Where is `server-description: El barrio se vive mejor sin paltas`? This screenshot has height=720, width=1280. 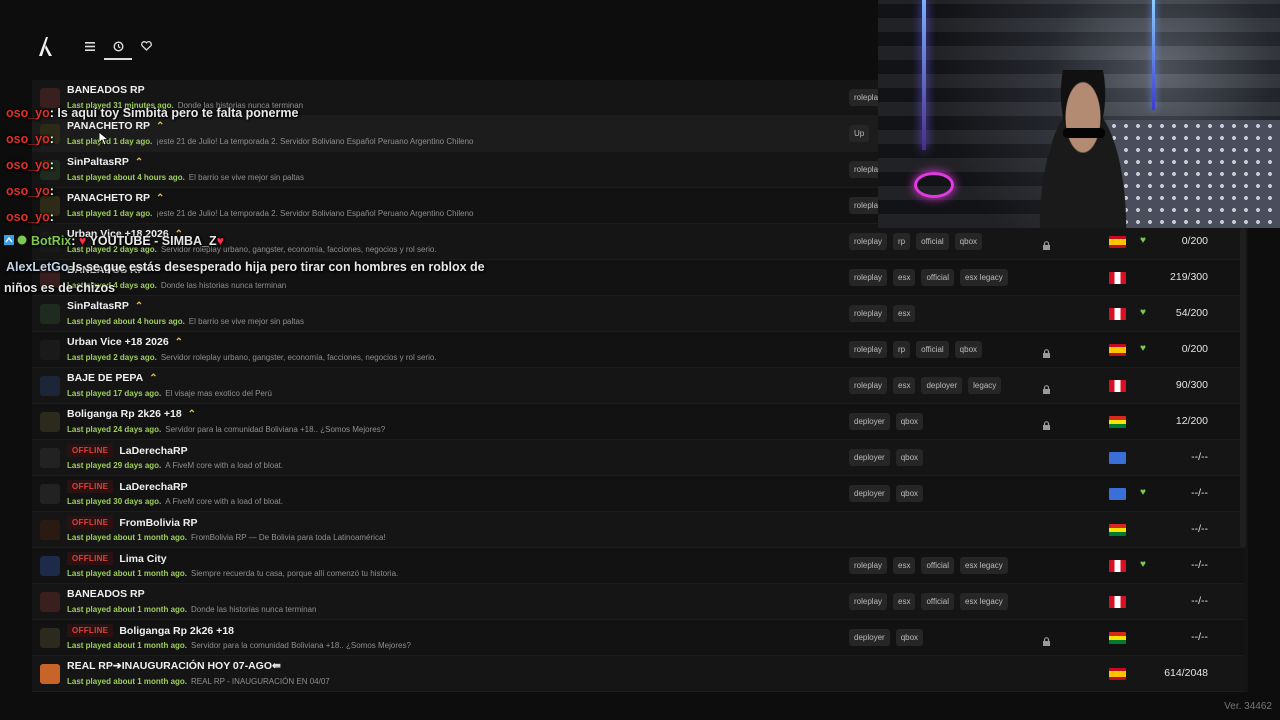 server-description: El barrio se vive mejor sin paltas is located at coordinates (246, 321).